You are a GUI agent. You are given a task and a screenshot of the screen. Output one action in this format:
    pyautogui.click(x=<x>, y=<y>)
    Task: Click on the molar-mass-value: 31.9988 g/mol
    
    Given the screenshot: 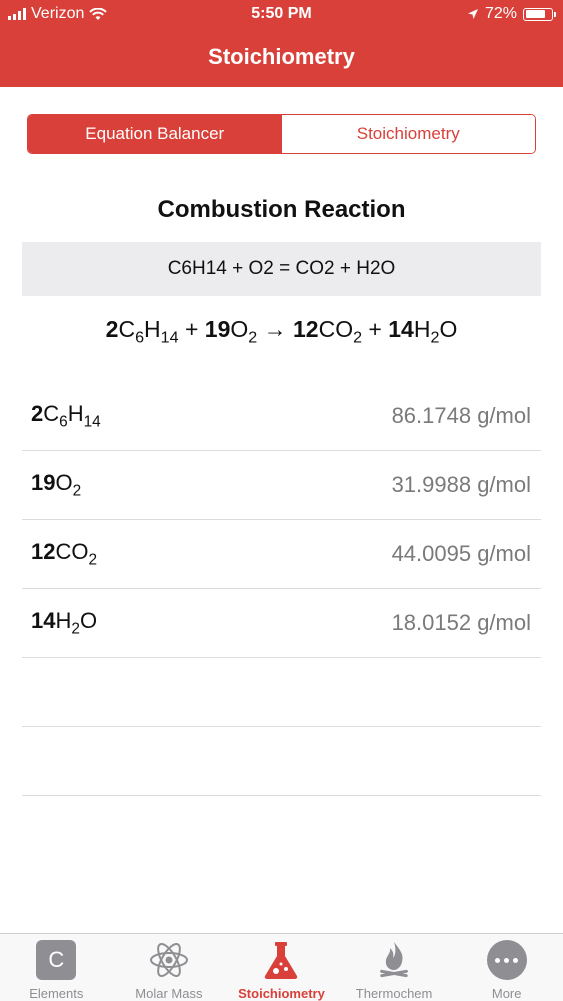 What is the action you would take?
    pyautogui.click(x=461, y=484)
    